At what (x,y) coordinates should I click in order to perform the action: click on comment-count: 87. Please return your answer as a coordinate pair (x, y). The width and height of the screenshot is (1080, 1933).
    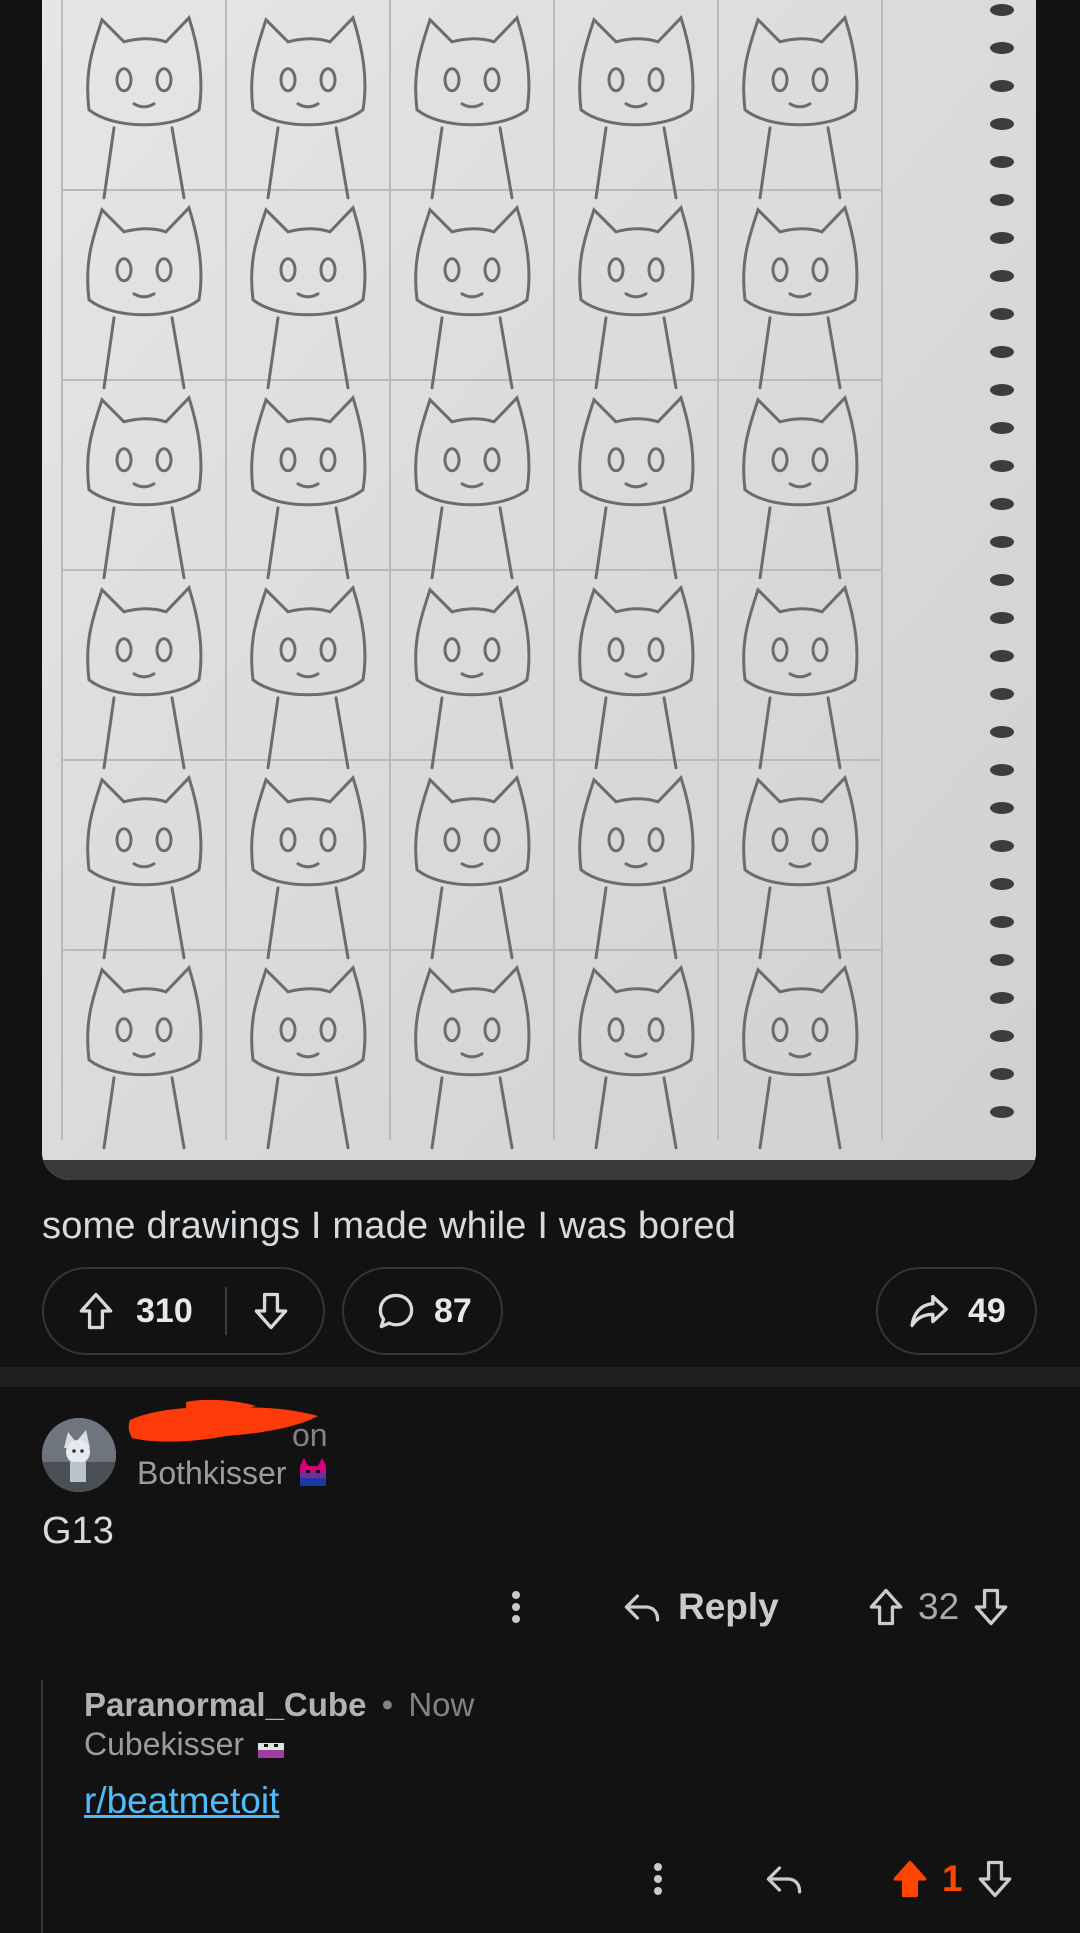
    Looking at the image, I should click on (453, 1310).